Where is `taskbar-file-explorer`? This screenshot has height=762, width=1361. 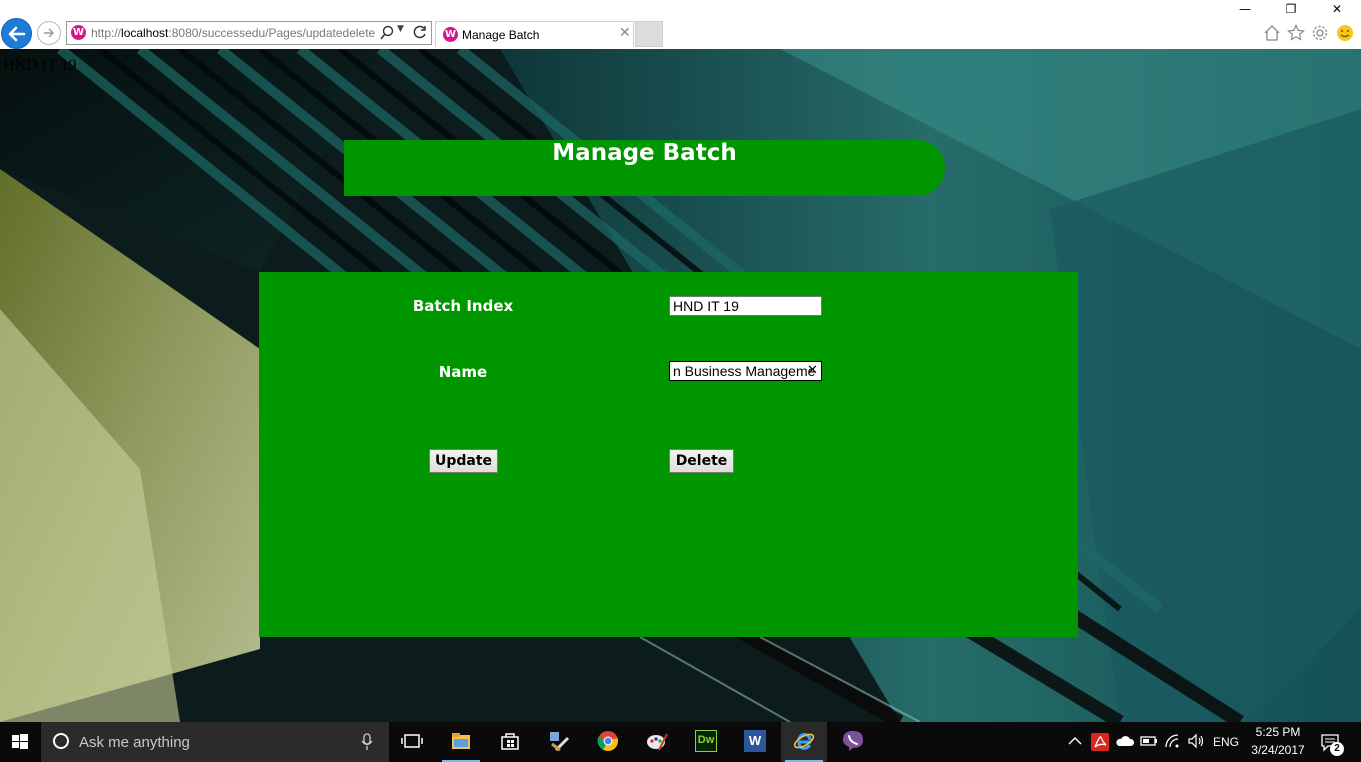
taskbar-file-explorer is located at coordinates (461, 742).